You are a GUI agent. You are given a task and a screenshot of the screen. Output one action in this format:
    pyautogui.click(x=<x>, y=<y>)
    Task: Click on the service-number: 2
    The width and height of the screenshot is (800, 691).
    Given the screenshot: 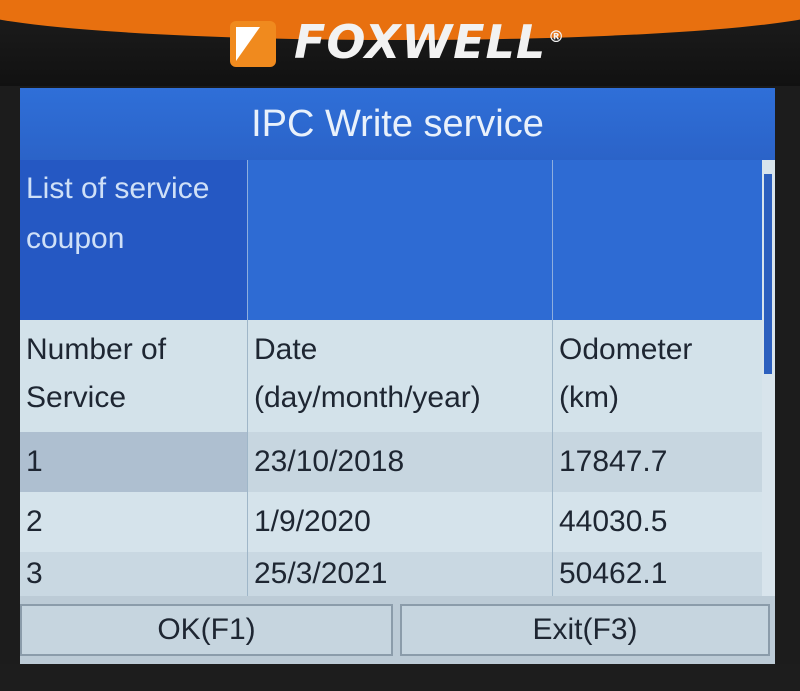 What is the action you would take?
    pyautogui.click(x=134, y=522)
    